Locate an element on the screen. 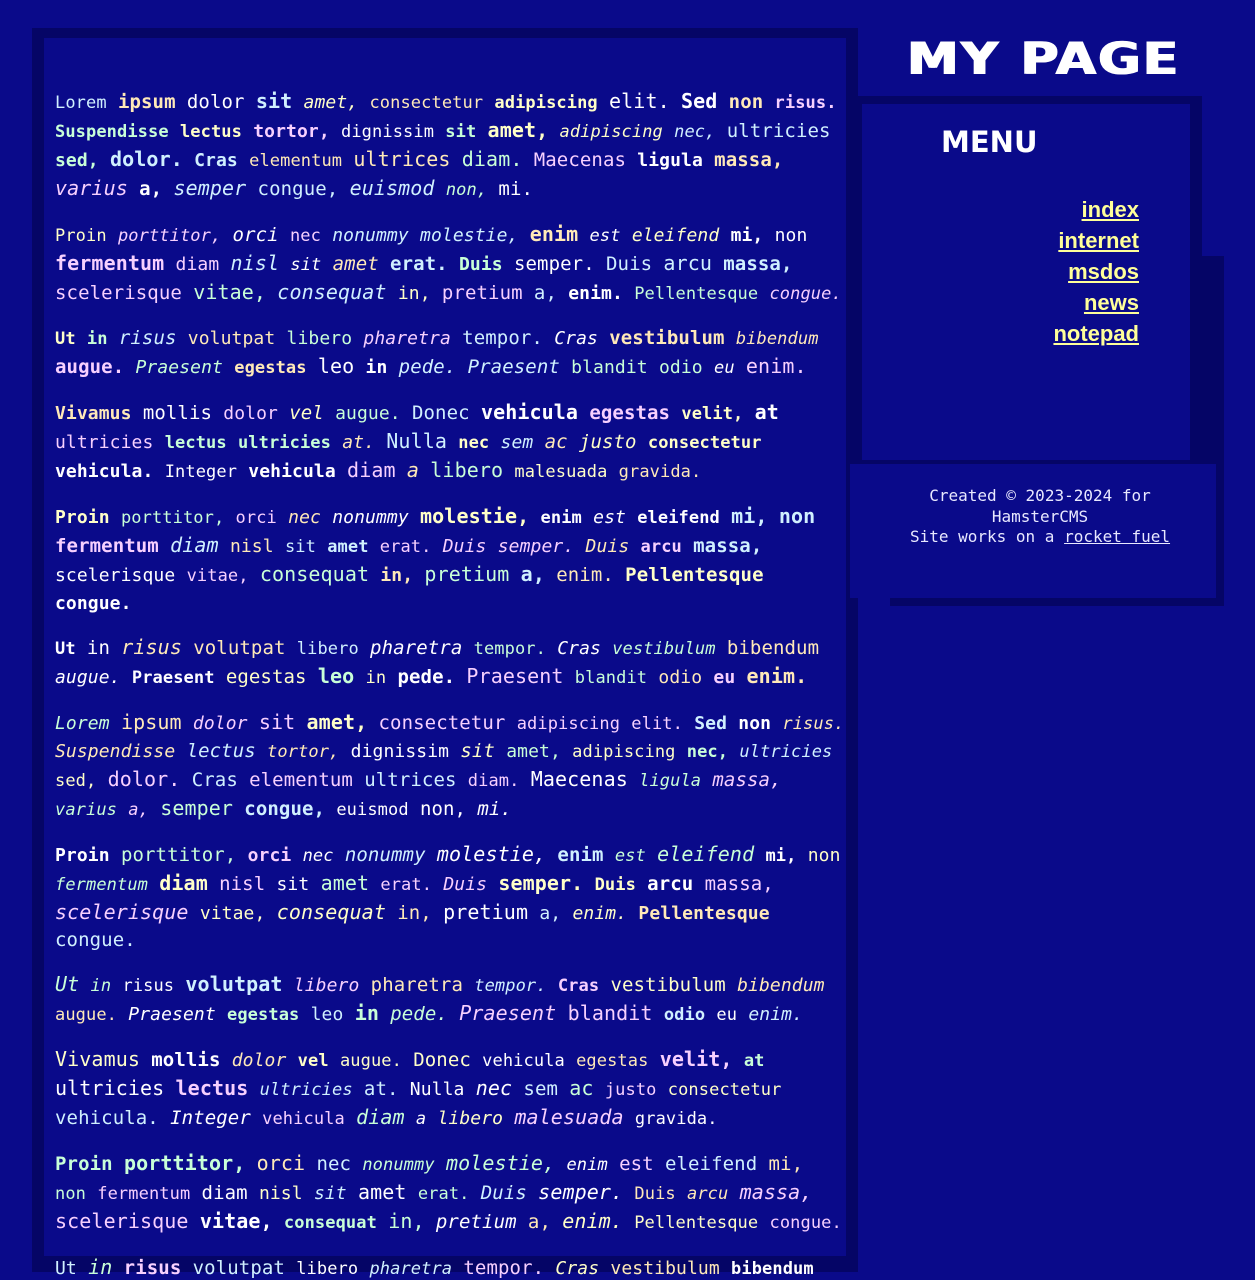 The image size is (1255, 1280). menu-item-index: index is located at coordinates (1096, 209).